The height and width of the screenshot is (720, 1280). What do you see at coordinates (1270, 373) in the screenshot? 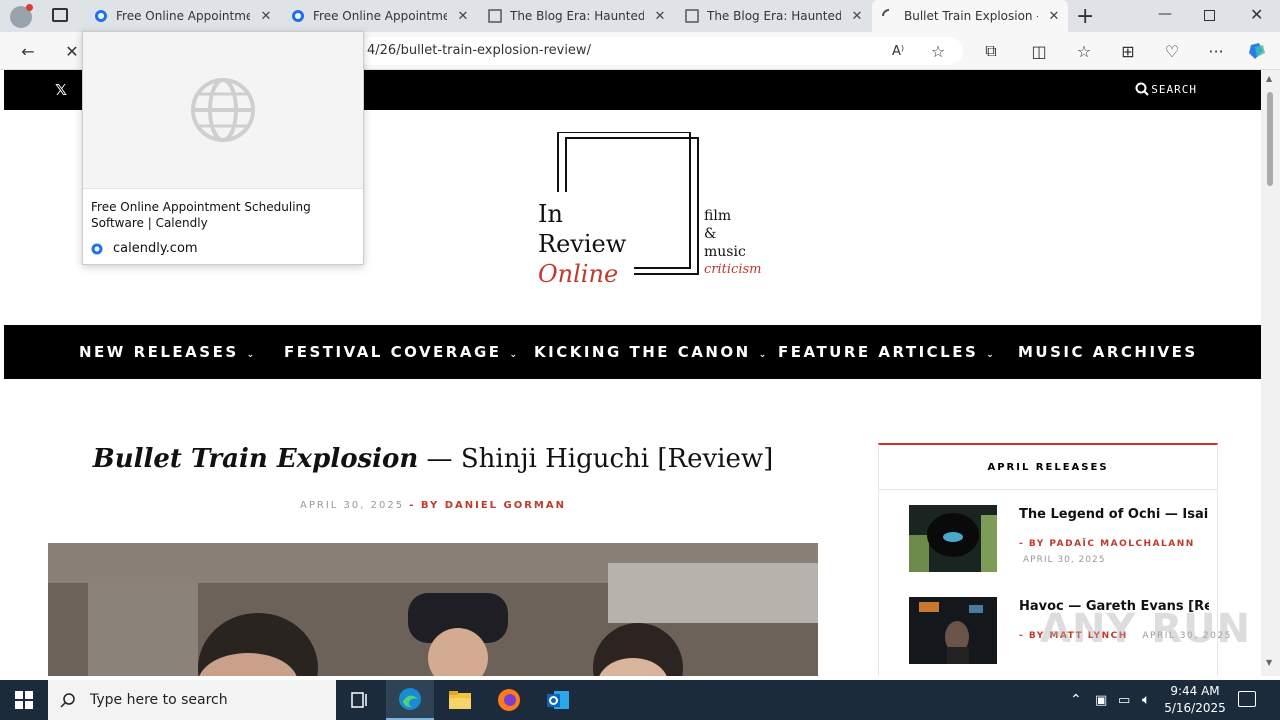
I see `page-scrollbar: ▲ ▼` at bounding box center [1270, 373].